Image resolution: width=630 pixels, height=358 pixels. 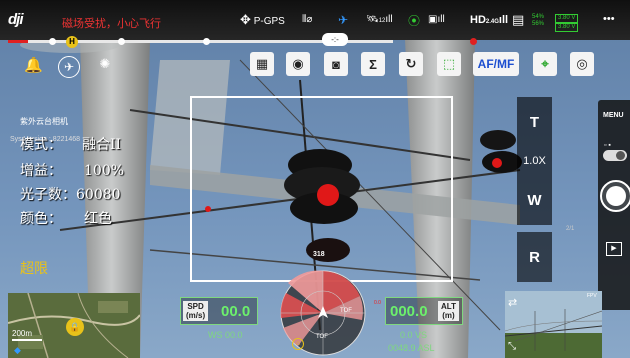 I want to click on vs-red-indicator: 0.0, so click(x=377, y=303).